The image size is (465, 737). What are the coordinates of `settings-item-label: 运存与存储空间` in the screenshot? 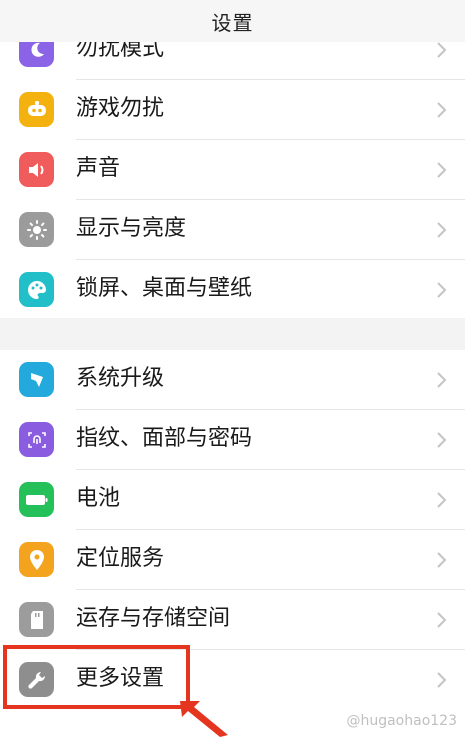 It's located at (153, 618).